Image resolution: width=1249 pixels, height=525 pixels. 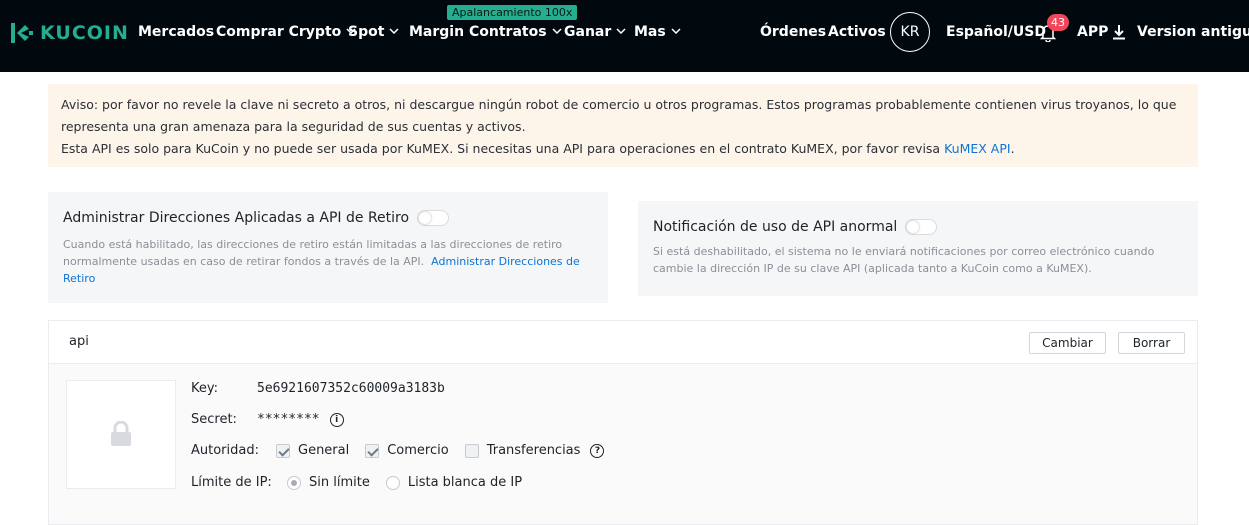 I want to click on download-icon, so click(x=1119, y=32).